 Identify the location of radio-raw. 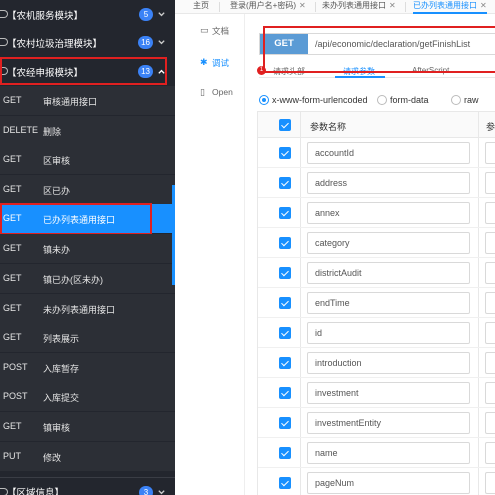
(456, 100).